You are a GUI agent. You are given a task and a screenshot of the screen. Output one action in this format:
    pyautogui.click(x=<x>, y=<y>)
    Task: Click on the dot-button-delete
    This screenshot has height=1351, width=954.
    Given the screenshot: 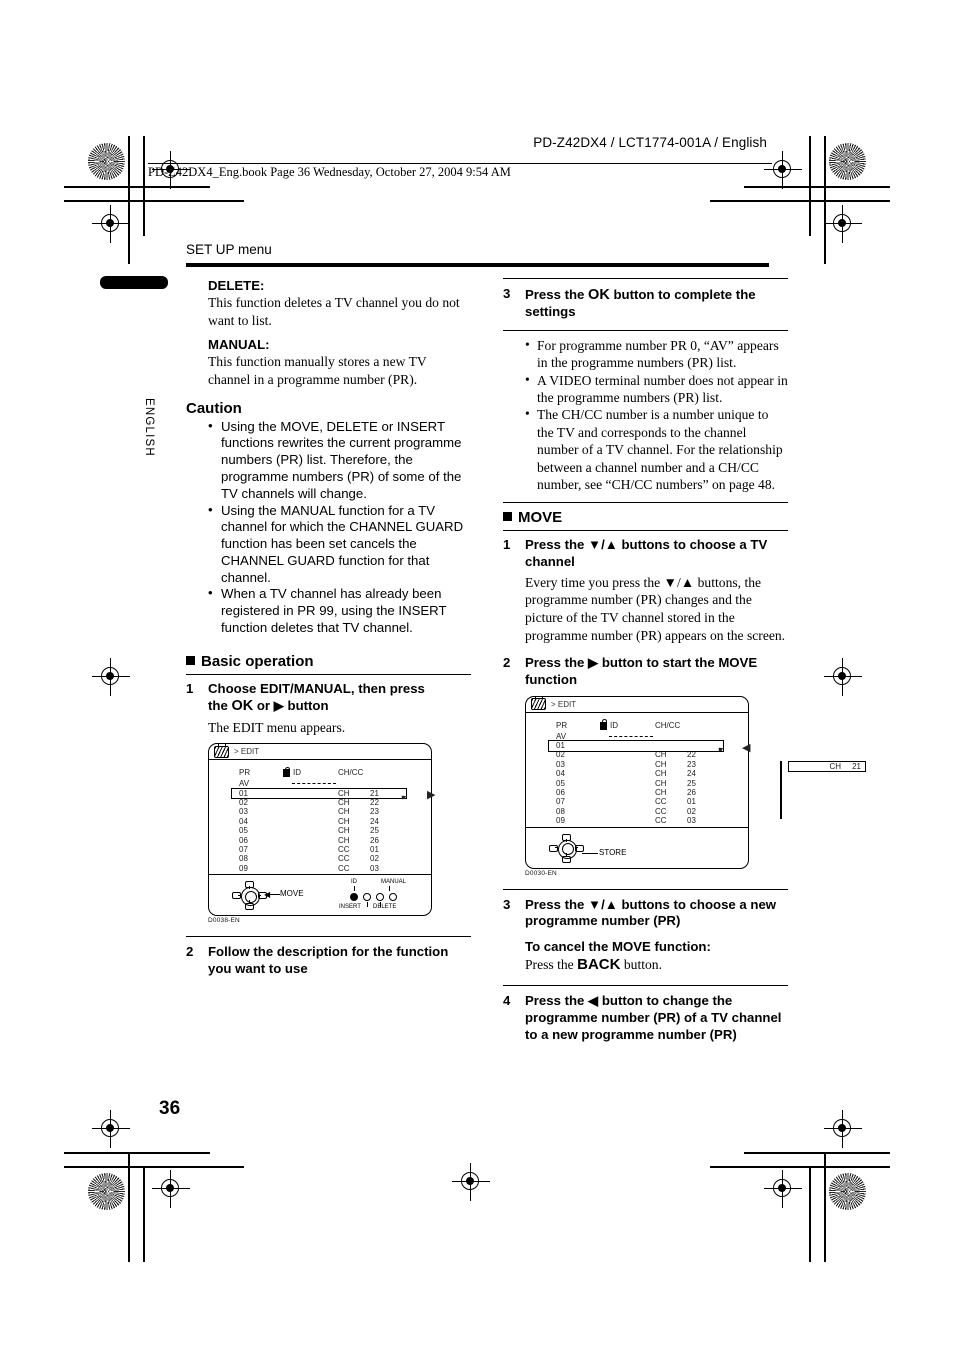 What is the action you would take?
    pyautogui.click(x=380, y=897)
    